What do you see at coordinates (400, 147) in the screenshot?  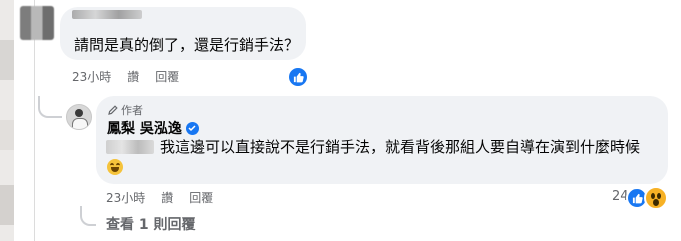 I see `reply-text: 我這邊可以直接說不是行銷手法，就看背後那組人要自導在演到什麼時候` at bounding box center [400, 147].